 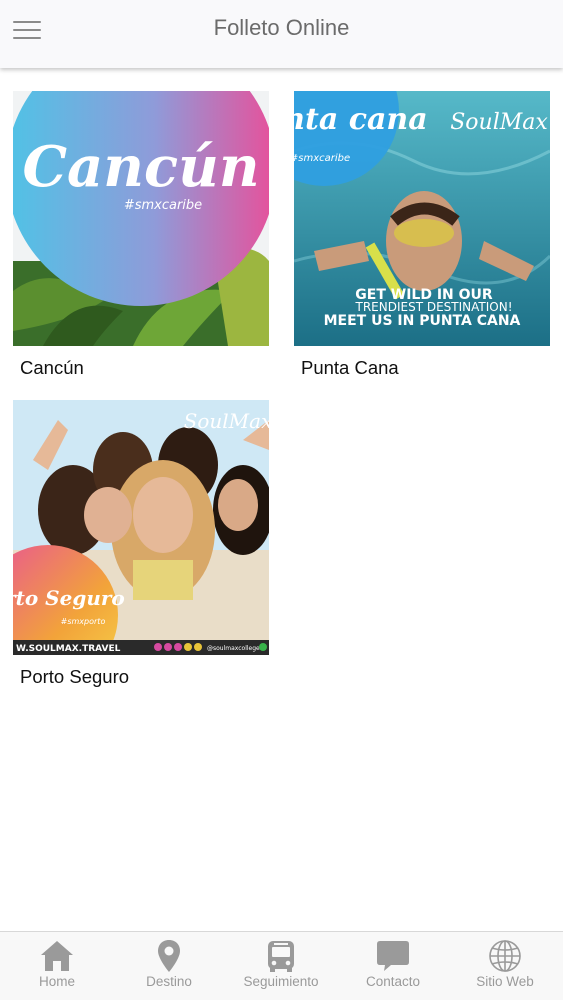 What do you see at coordinates (422, 321) in the screenshot?
I see `punta-cana-line3: MEET US IN PUNTA CANA` at bounding box center [422, 321].